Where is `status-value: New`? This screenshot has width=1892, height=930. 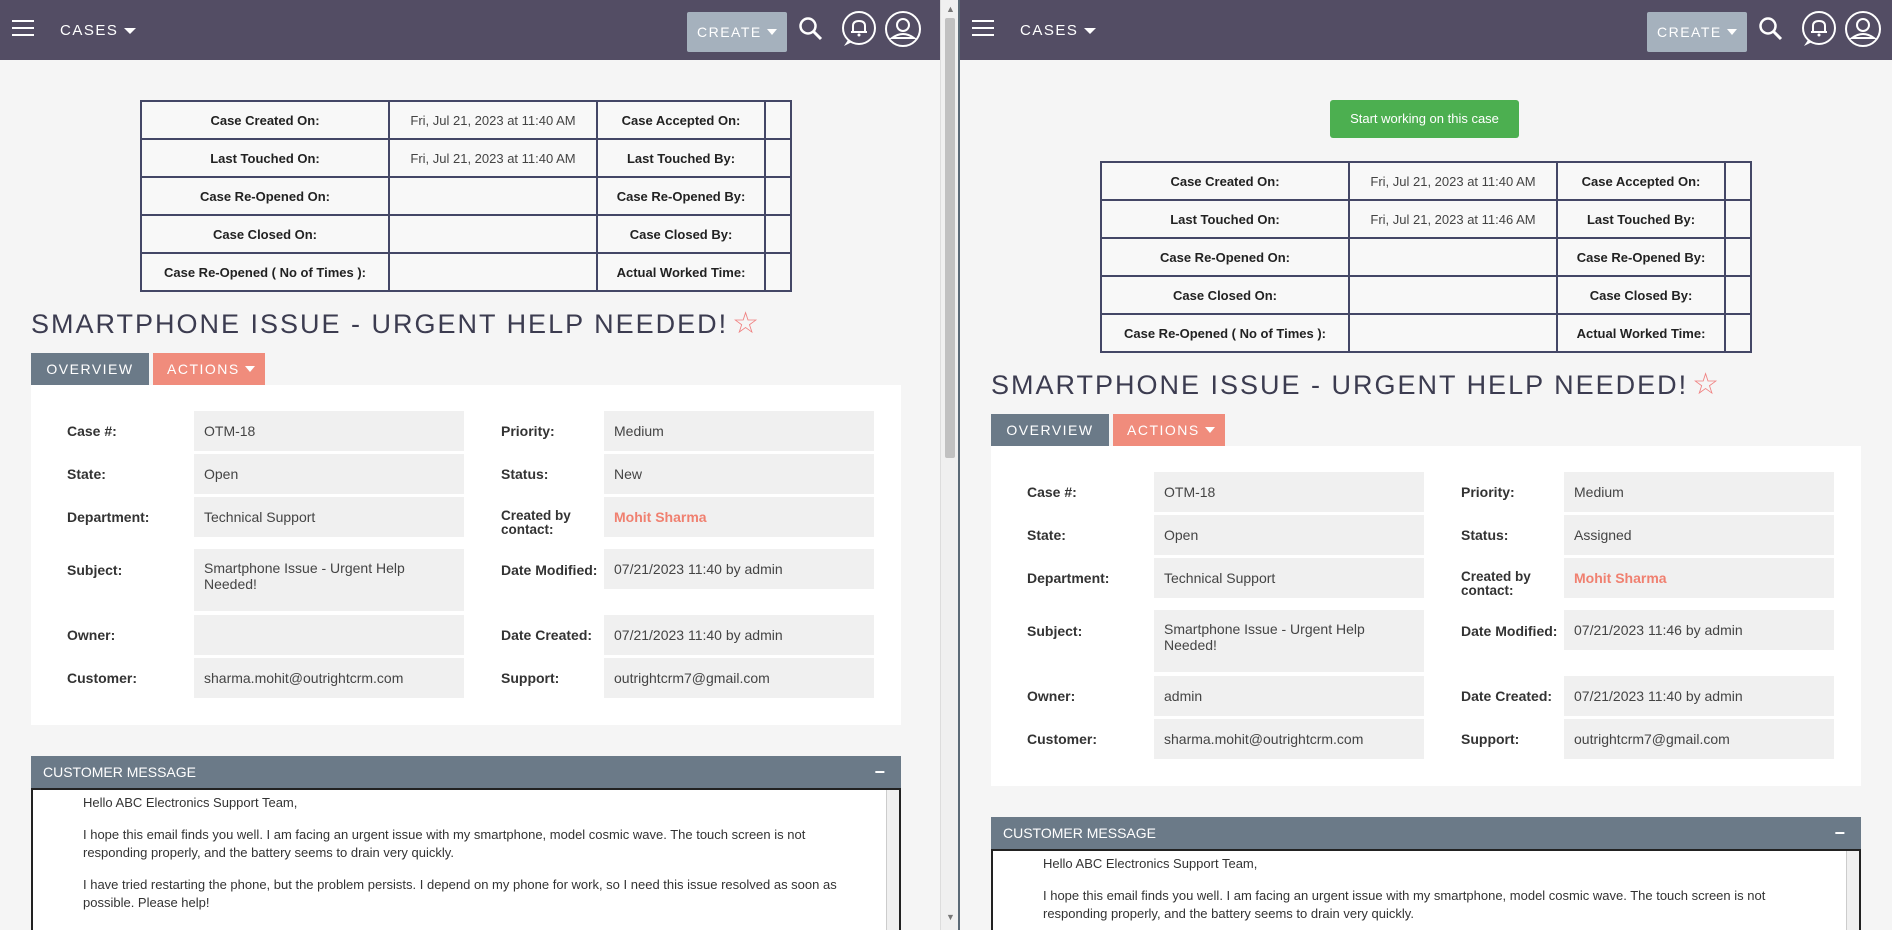
status-value: New is located at coordinates (739, 474).